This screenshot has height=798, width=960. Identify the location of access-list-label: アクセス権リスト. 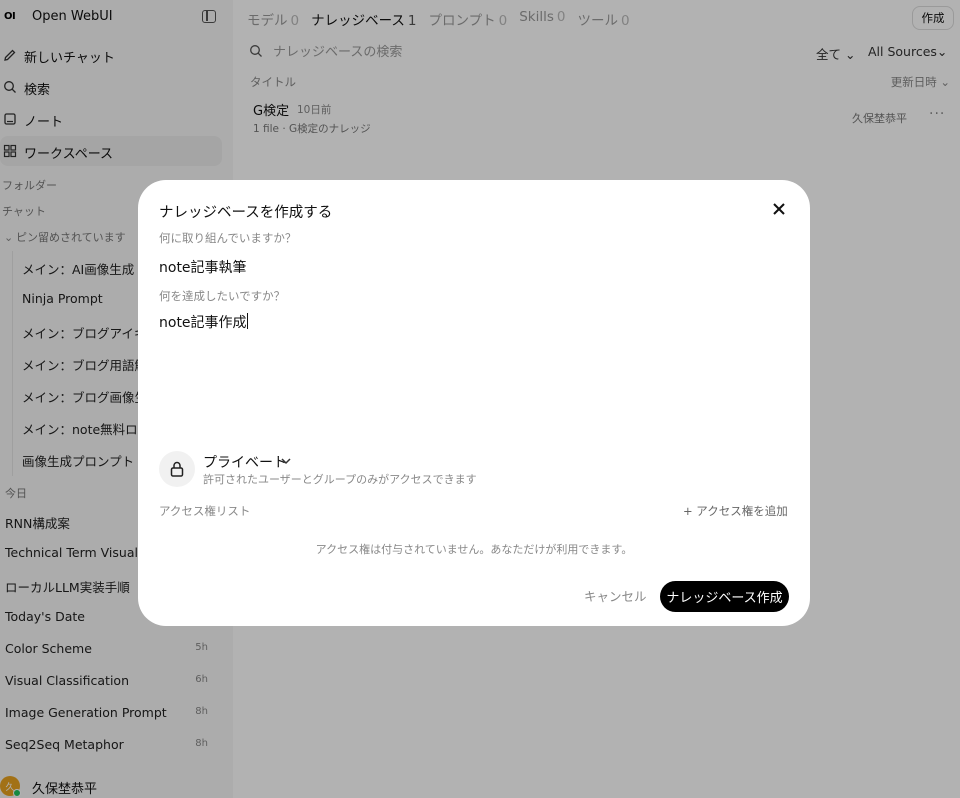
(205, 511).